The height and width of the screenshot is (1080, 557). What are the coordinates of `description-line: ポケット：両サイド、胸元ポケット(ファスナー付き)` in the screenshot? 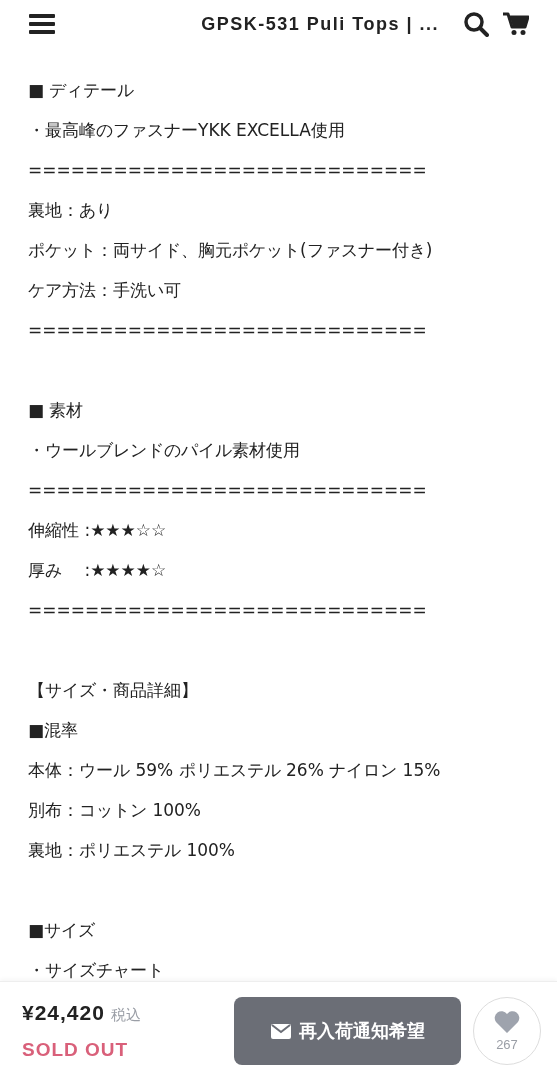 It's located at (231, 250).